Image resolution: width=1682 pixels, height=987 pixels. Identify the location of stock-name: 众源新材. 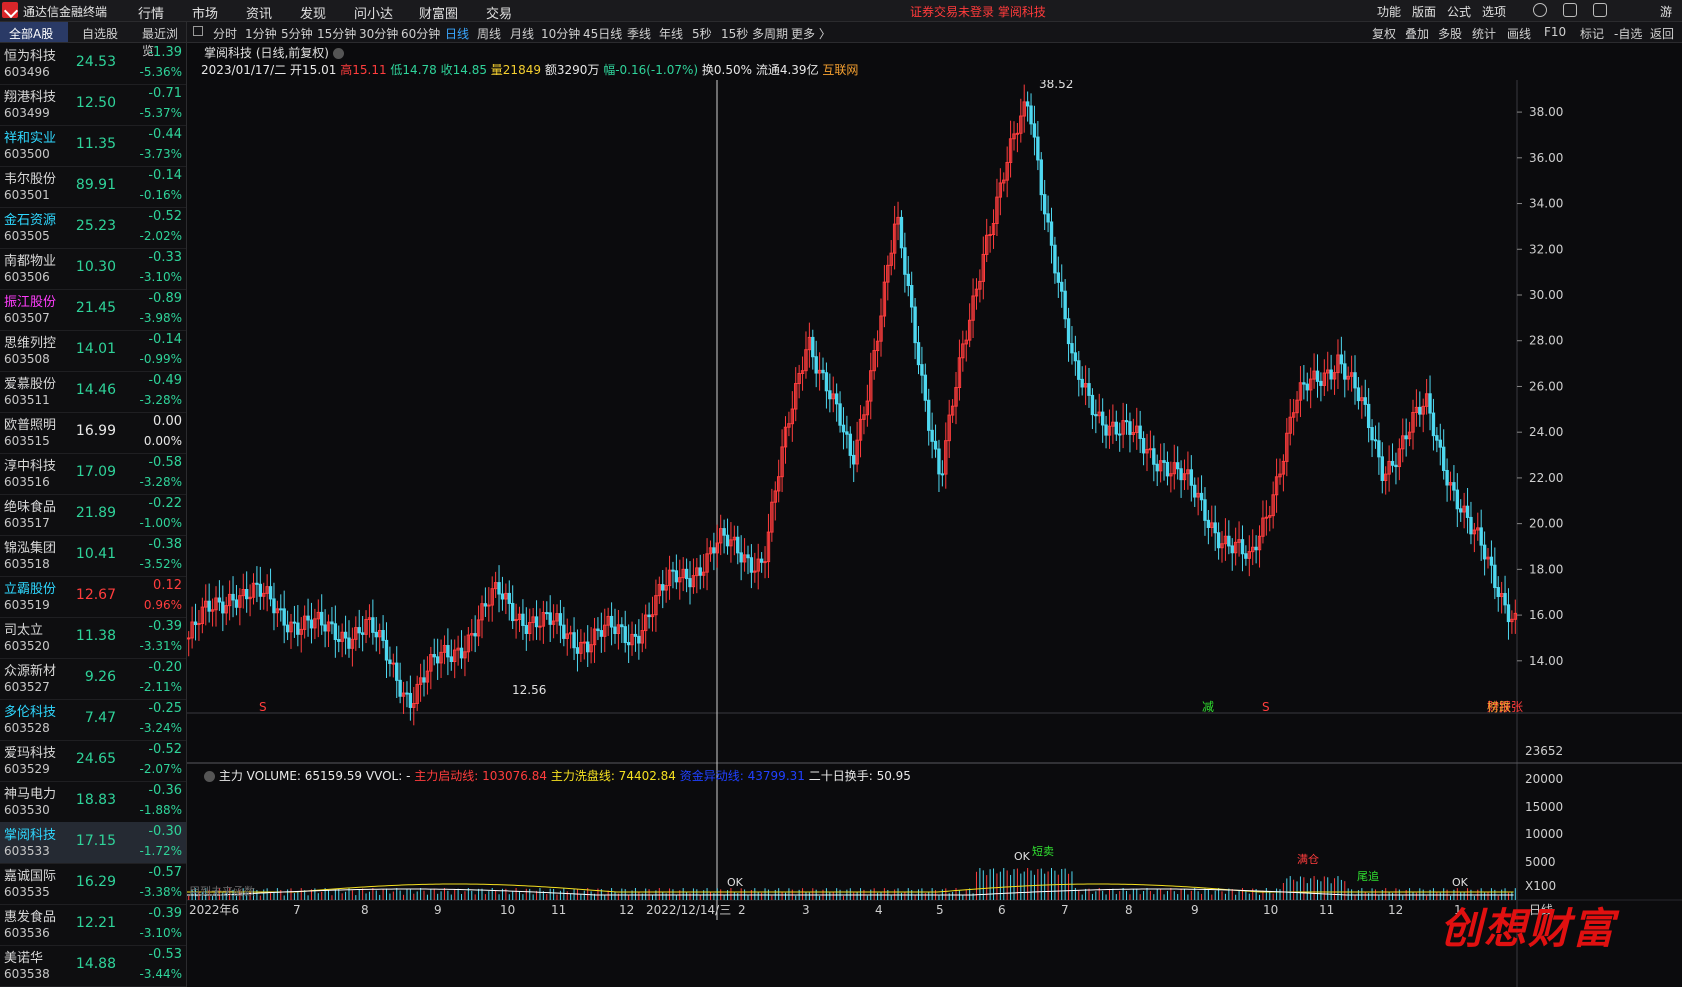
(30, 671).